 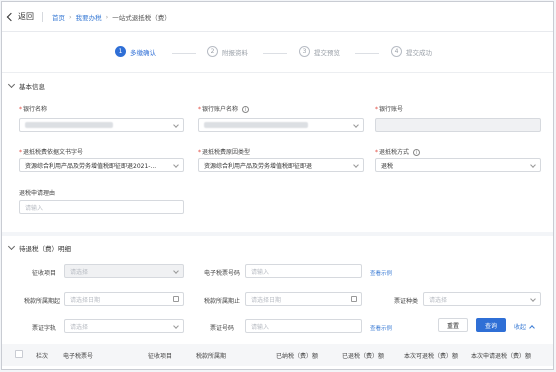 What do you see at coordinates (363, 356) in the screenshot?
I see `table-header-cell: 已退税（费）额` at bounding box center [363, 356].